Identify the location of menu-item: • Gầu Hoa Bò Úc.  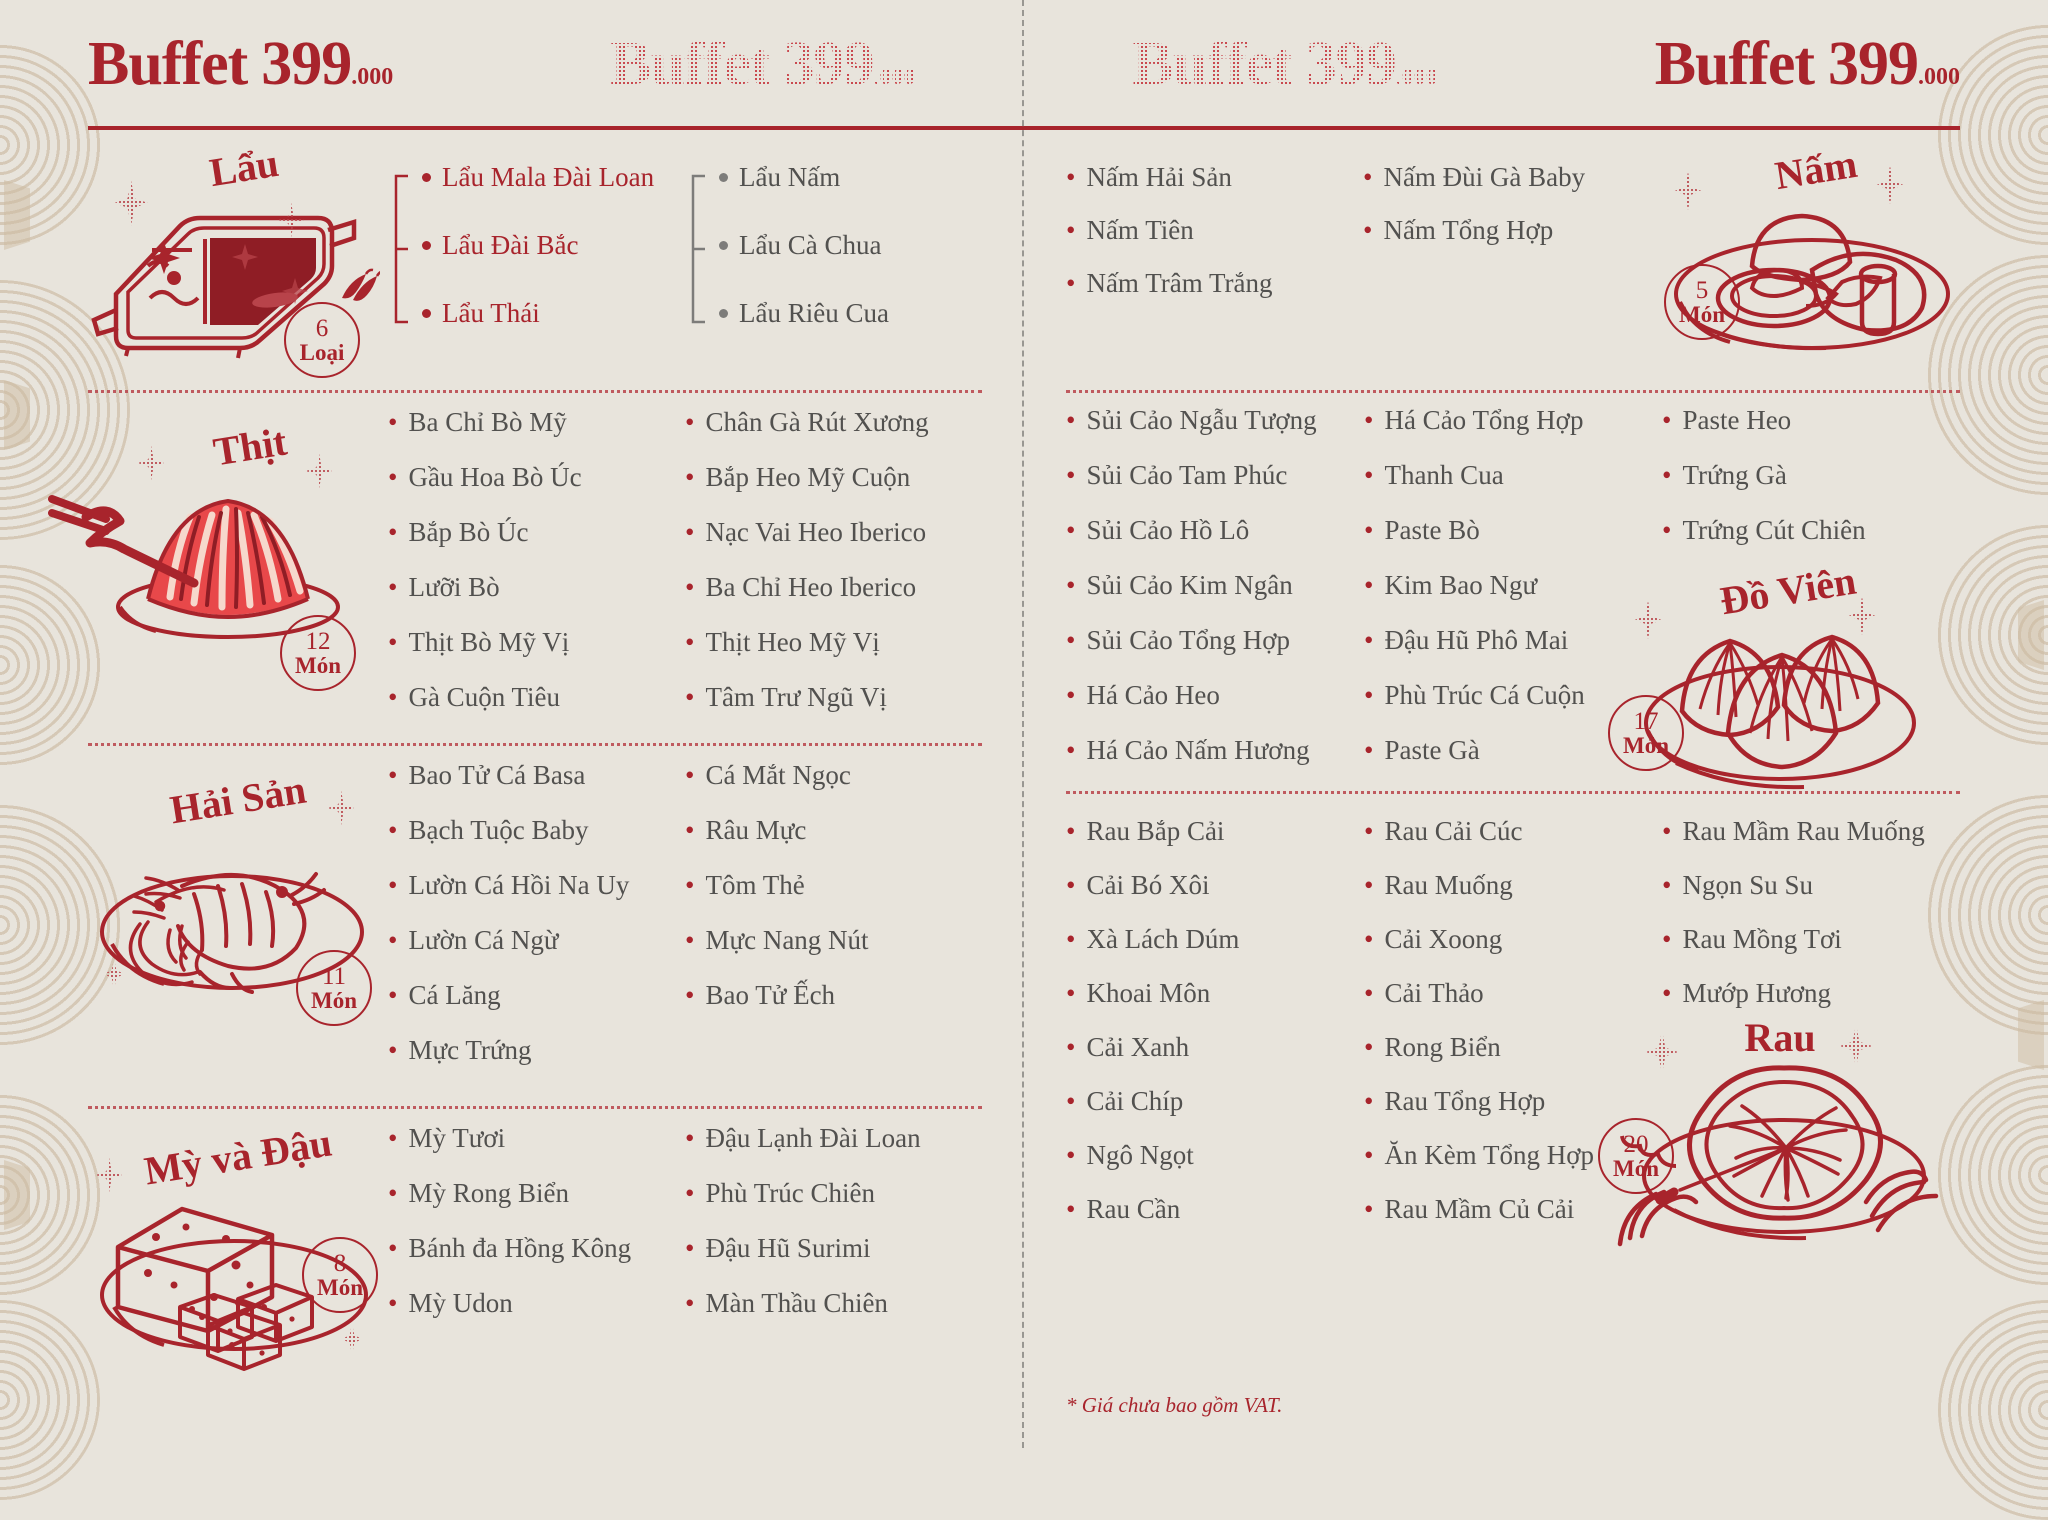
(485, 477).